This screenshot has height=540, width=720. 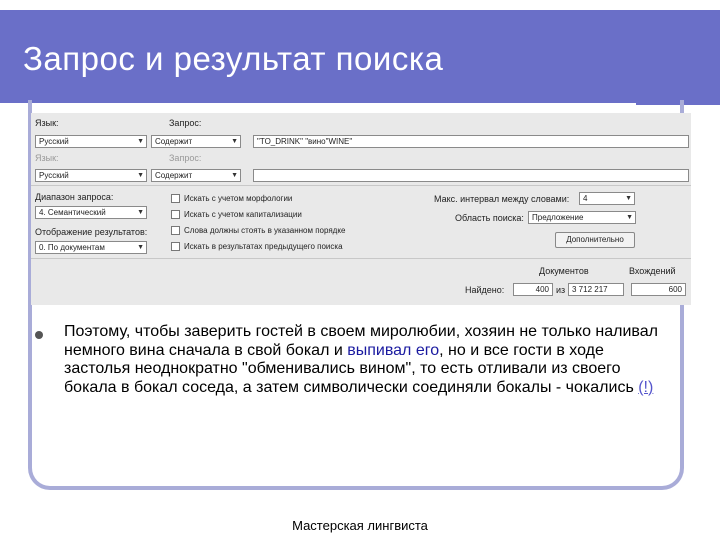 I want to click on slide-title: Запрос и результат поиска, so click(x=233, y=58).